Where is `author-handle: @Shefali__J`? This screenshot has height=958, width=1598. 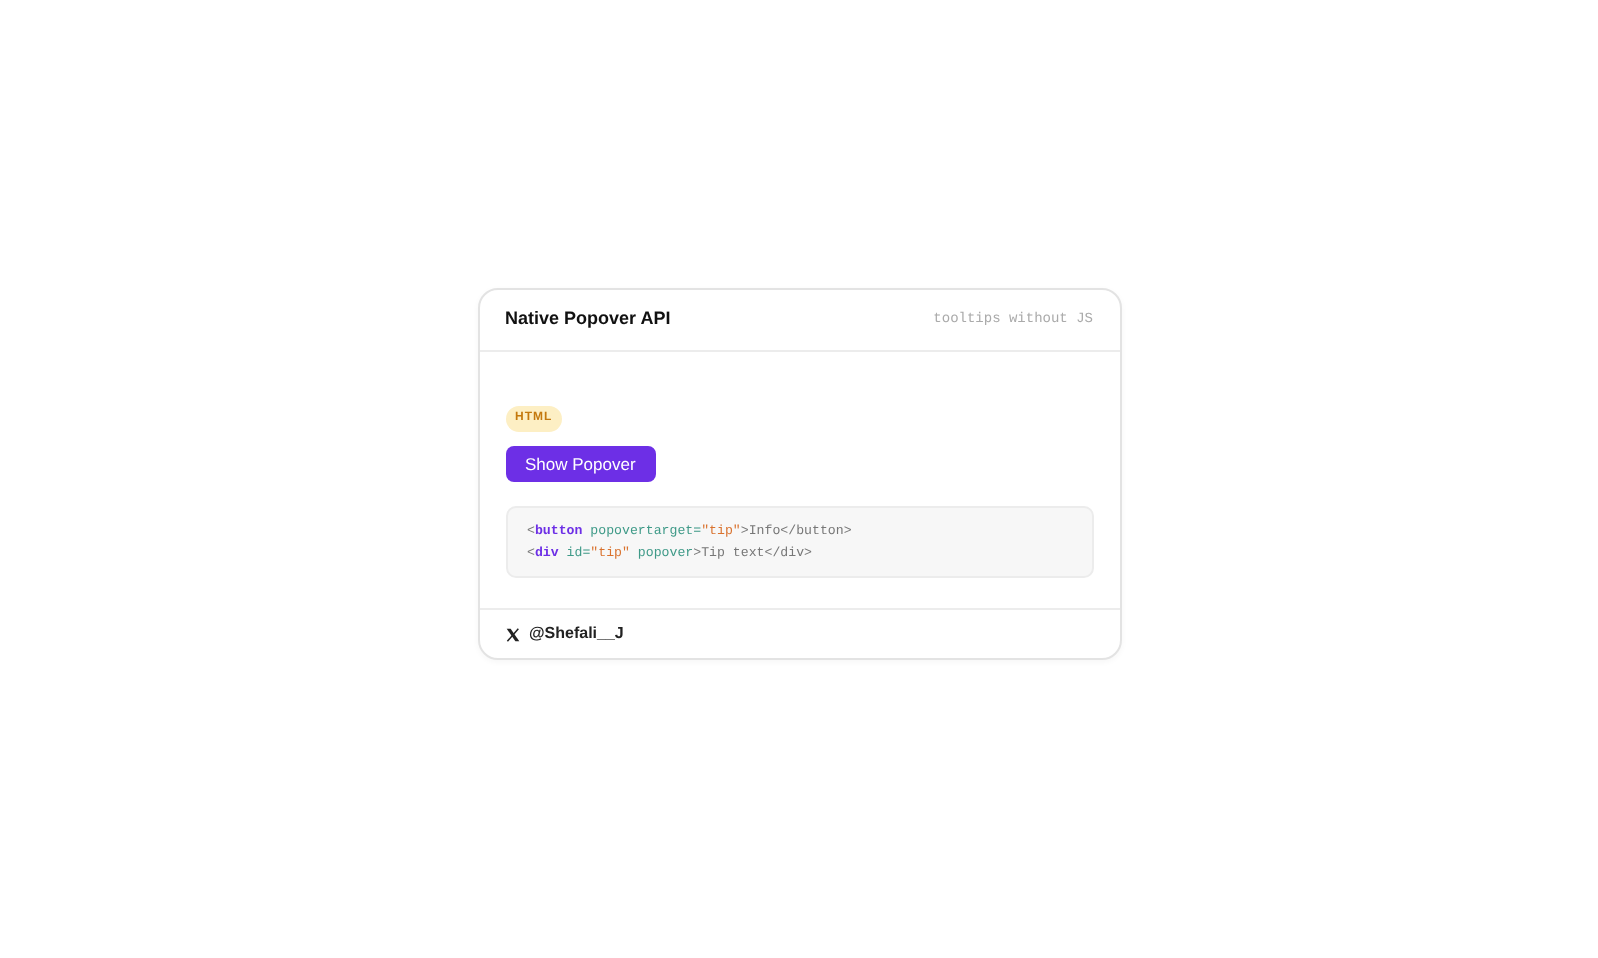
author-handle: @Shefali__J is located at coordinates (576, 634).